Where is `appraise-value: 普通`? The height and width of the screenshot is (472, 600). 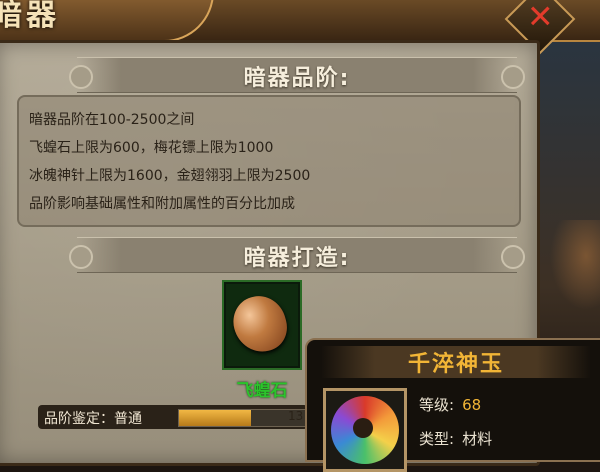 appraise-value: 普通 is located at coordinates (128, 419).